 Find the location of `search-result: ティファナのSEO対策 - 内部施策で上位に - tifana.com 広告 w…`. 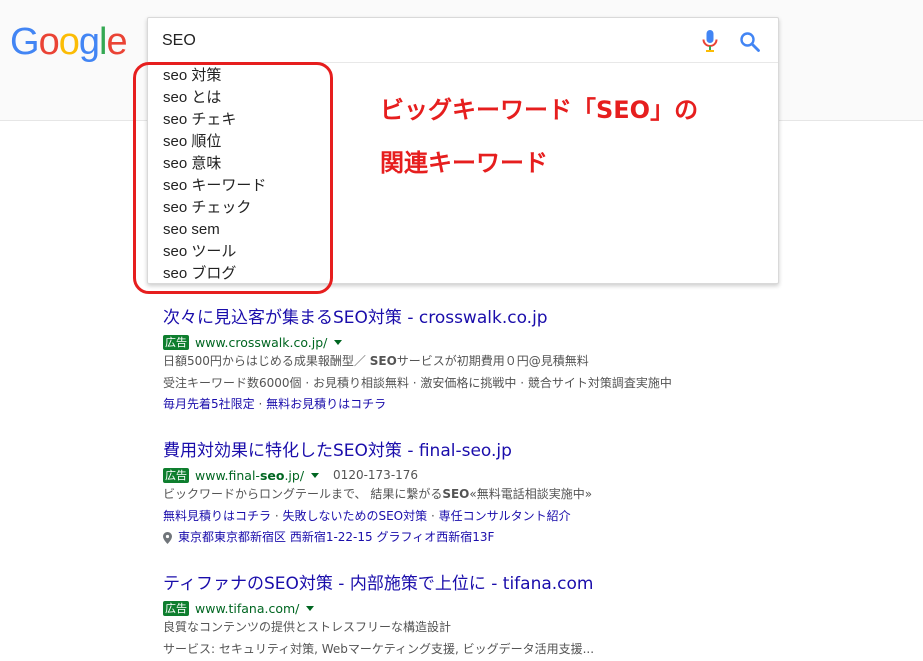

search-result: ティファナのSEO対策 - 内部施策で上位に - tifana.com 広告 w… is located at coordinates (533, 616).